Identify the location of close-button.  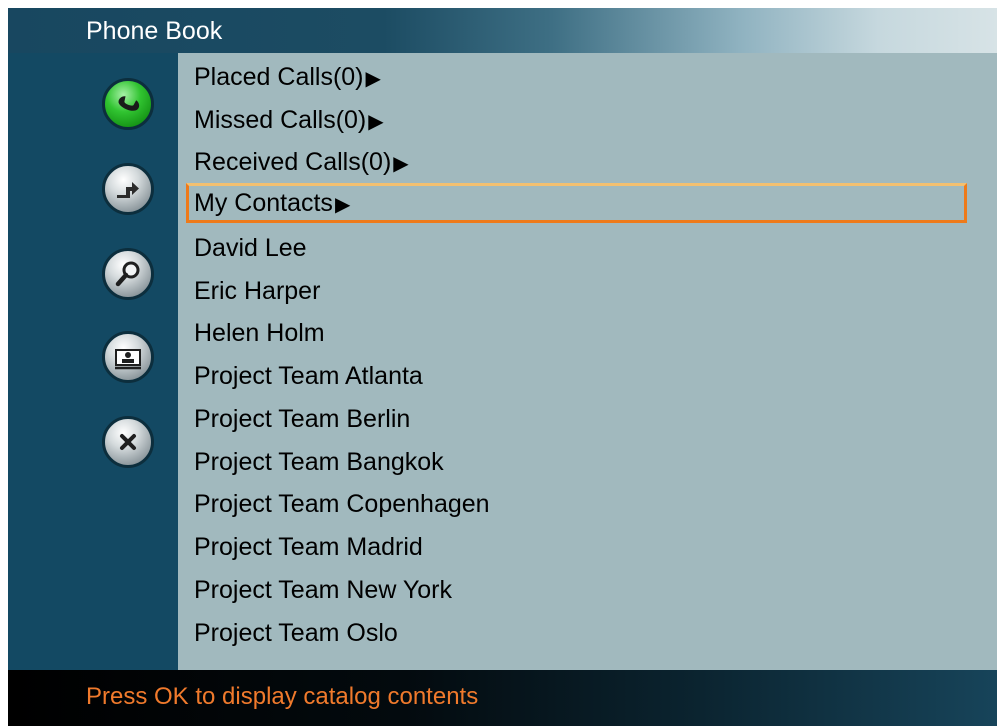
(128, 442).